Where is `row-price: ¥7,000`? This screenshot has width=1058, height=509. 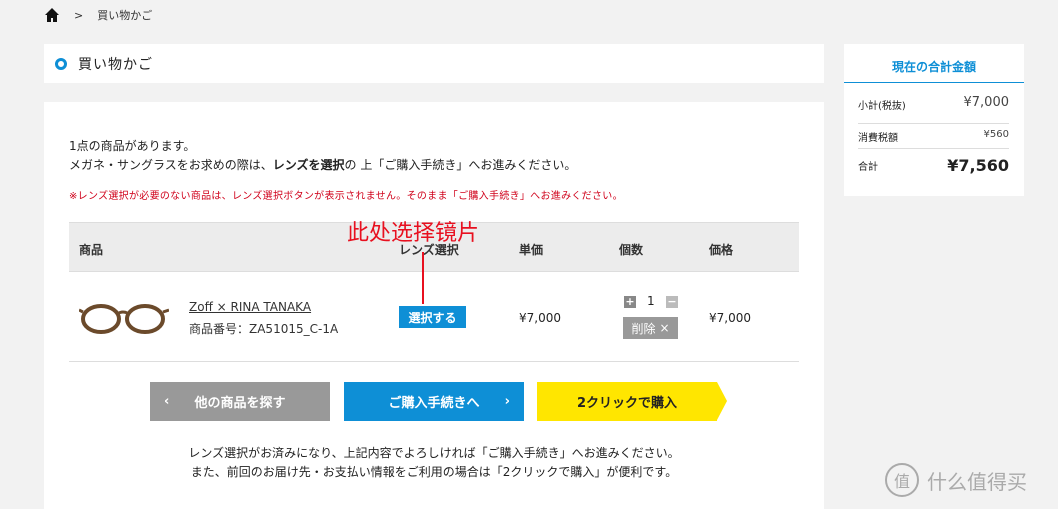
row-price: ¥7,000 is located at coordinates (730, 318).